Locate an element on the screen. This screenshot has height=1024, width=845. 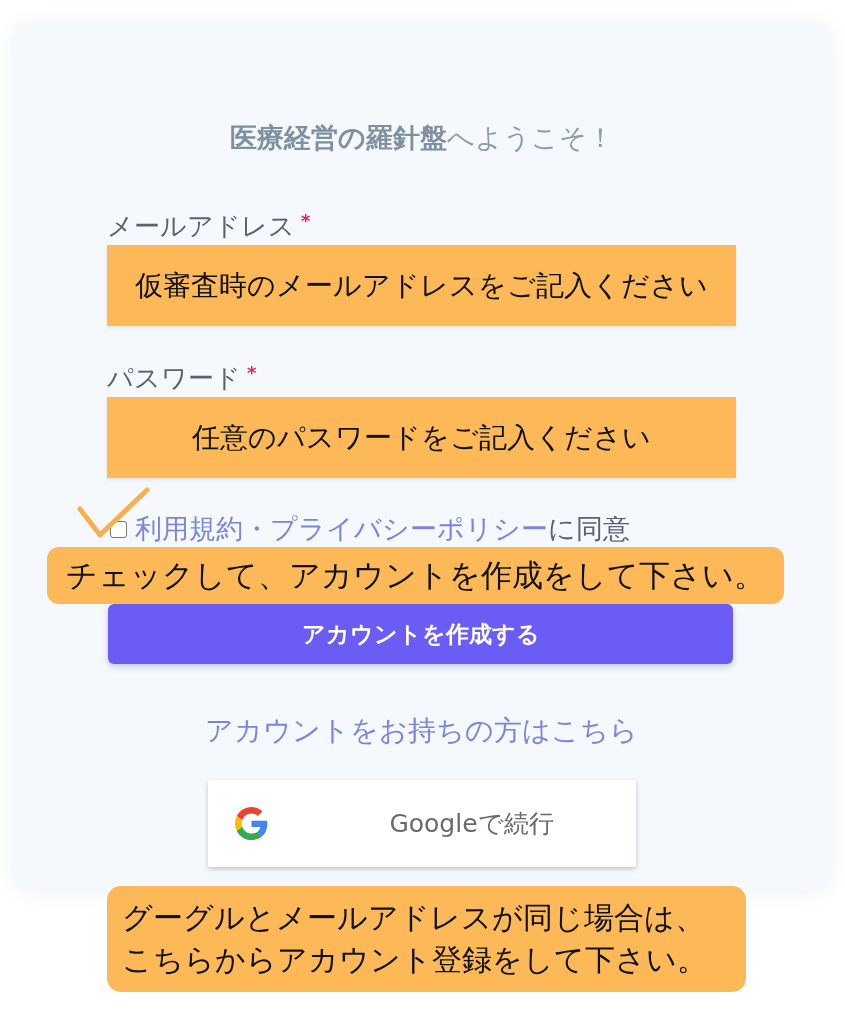
terms-link: 利用規約・プライバシーポリシー is located at coordinates (341, 528).